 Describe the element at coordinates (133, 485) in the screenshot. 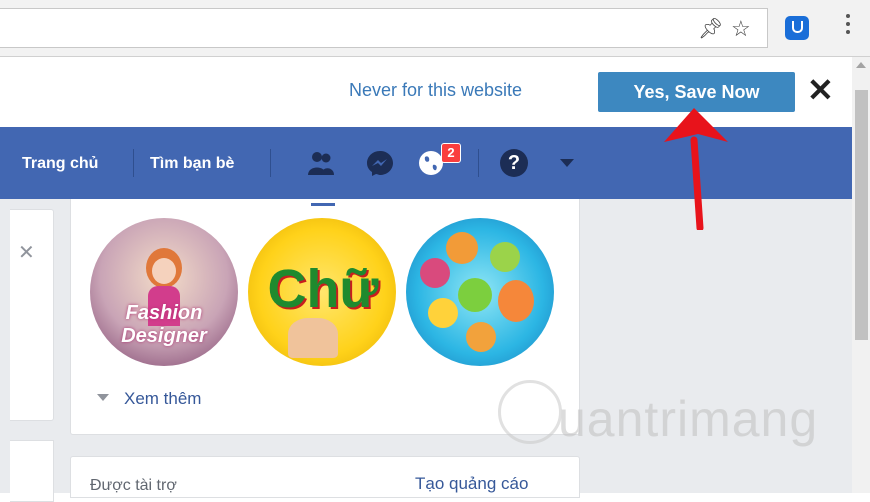

I see `sponsored-heading: Được tài trợ` at that location.